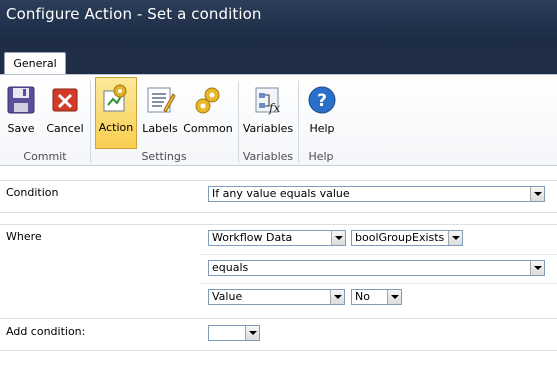  Describe the element at coordinates (376, 194) in the screenshot. I see `condition-select: If any value equals value` at that location.